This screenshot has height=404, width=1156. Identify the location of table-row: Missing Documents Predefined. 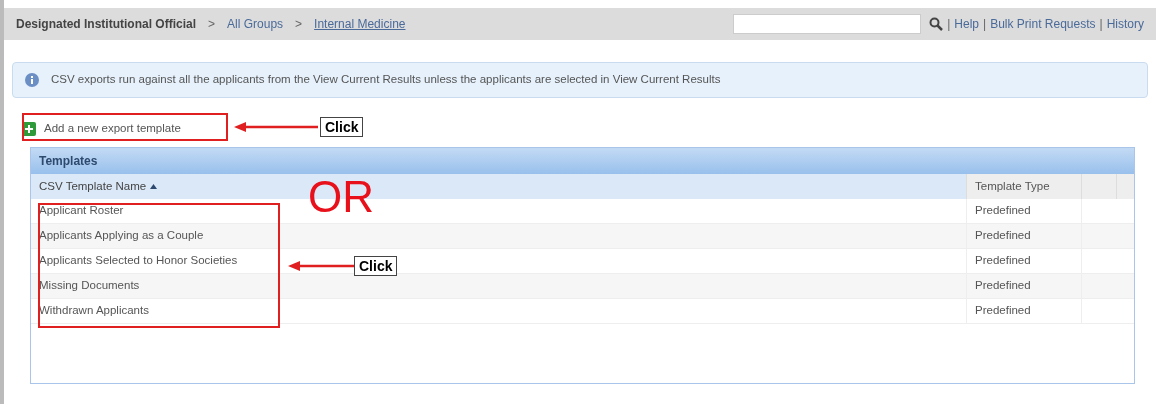
(582, 286).